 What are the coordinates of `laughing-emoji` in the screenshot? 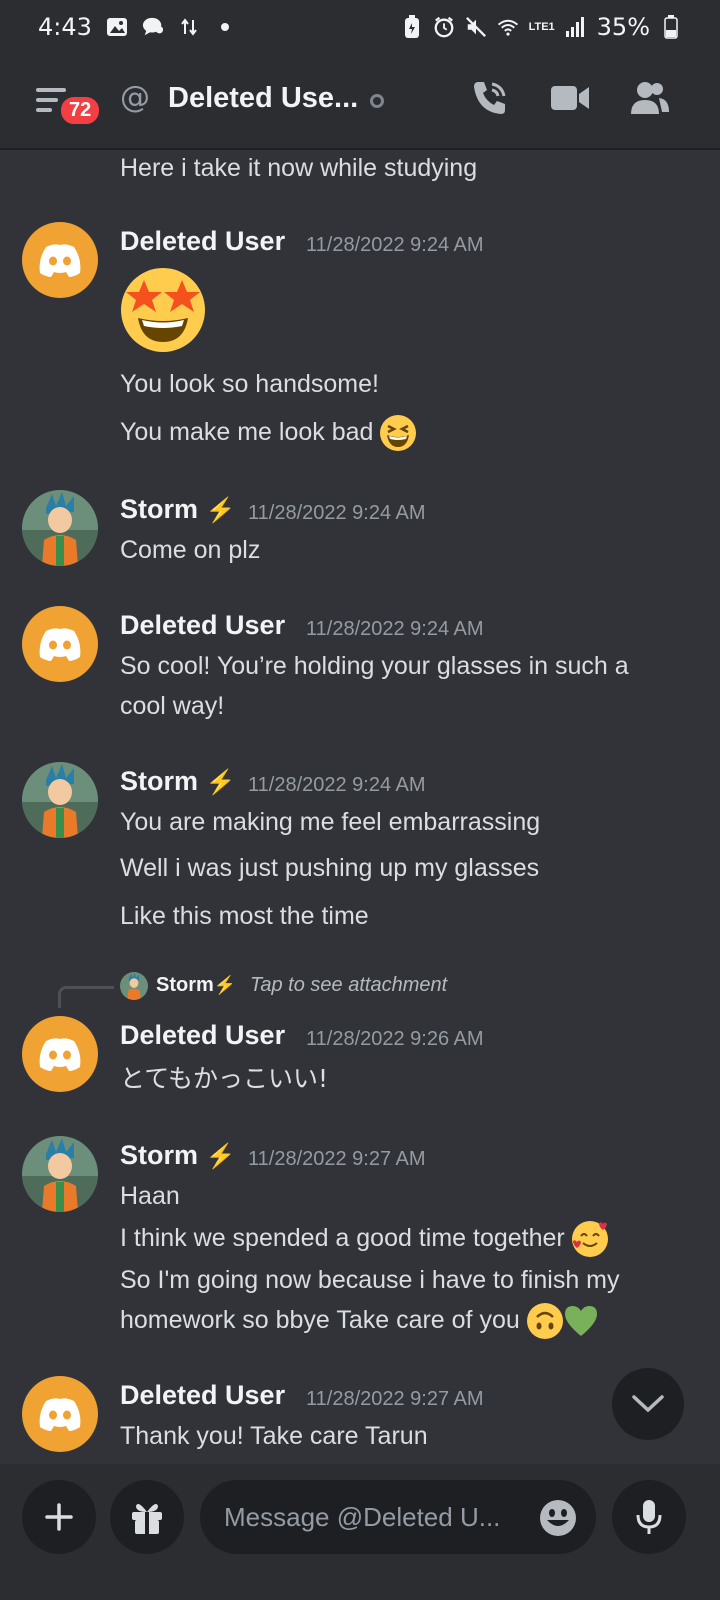 It's located at (398, 433).